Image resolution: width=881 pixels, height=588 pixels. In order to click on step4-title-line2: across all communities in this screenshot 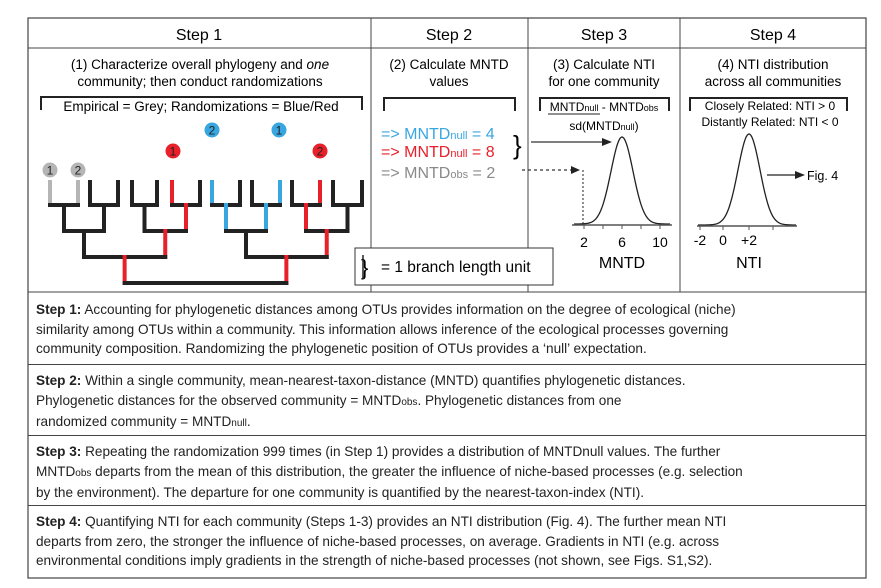, I will do `click(773, 81)`.